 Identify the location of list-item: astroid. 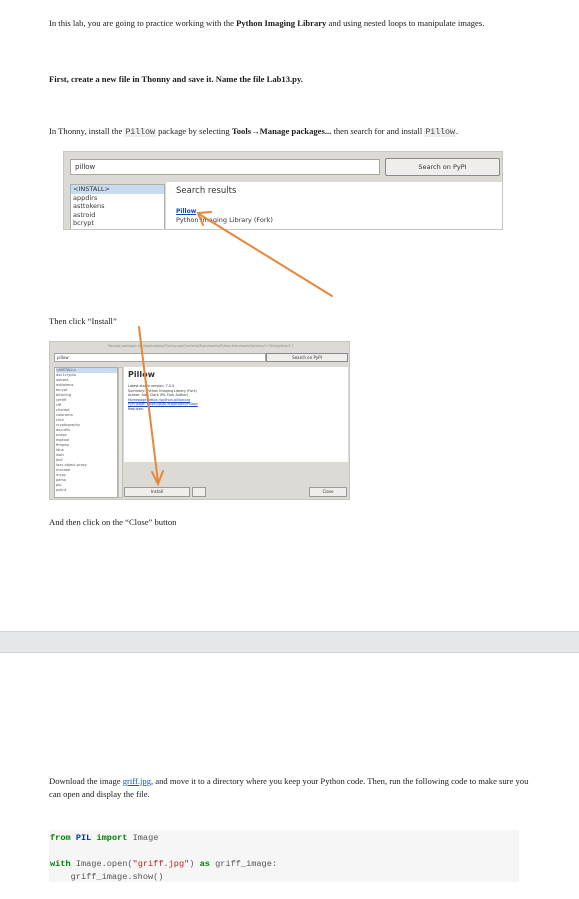
(117, 215).